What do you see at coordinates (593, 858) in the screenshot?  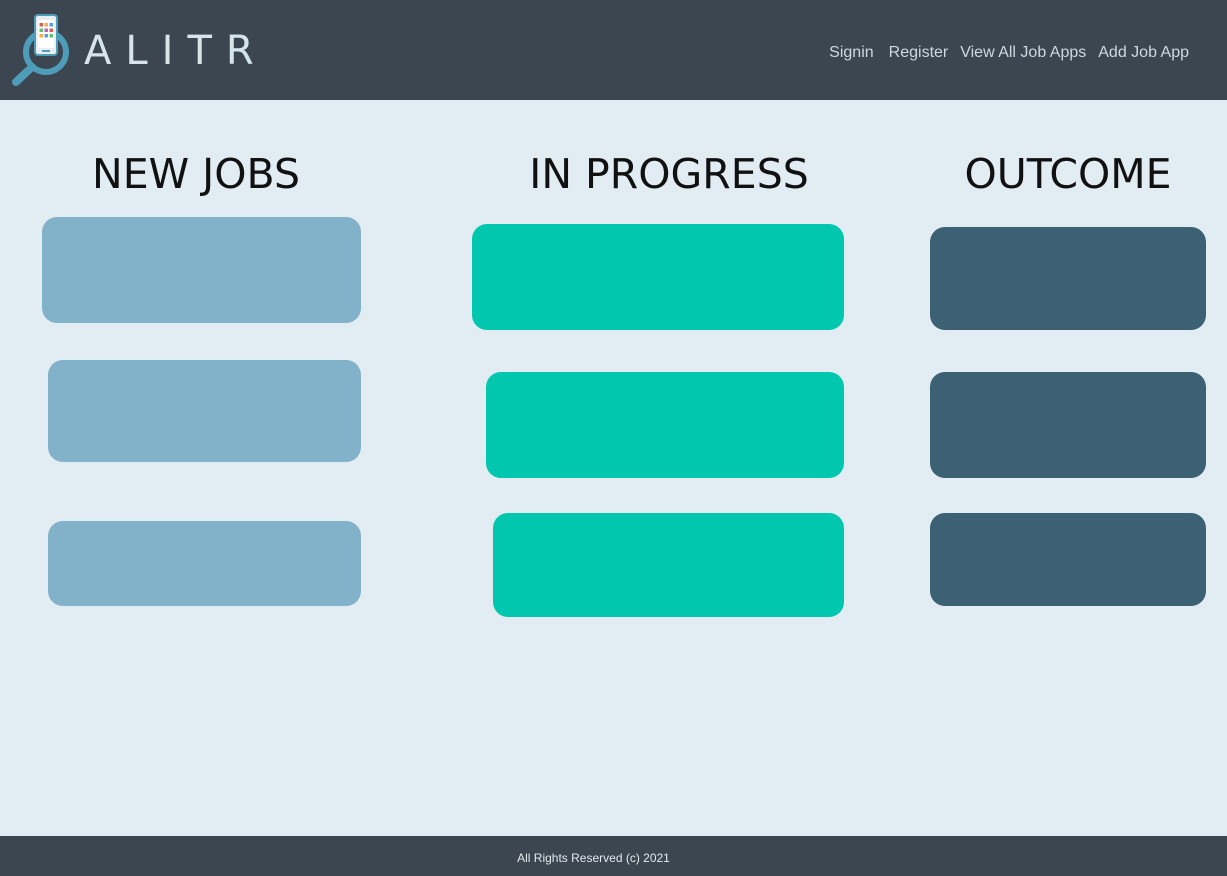 I see `footer-copyright: All Rights Reserved (c) 2021` at bounding box center [593, 858].